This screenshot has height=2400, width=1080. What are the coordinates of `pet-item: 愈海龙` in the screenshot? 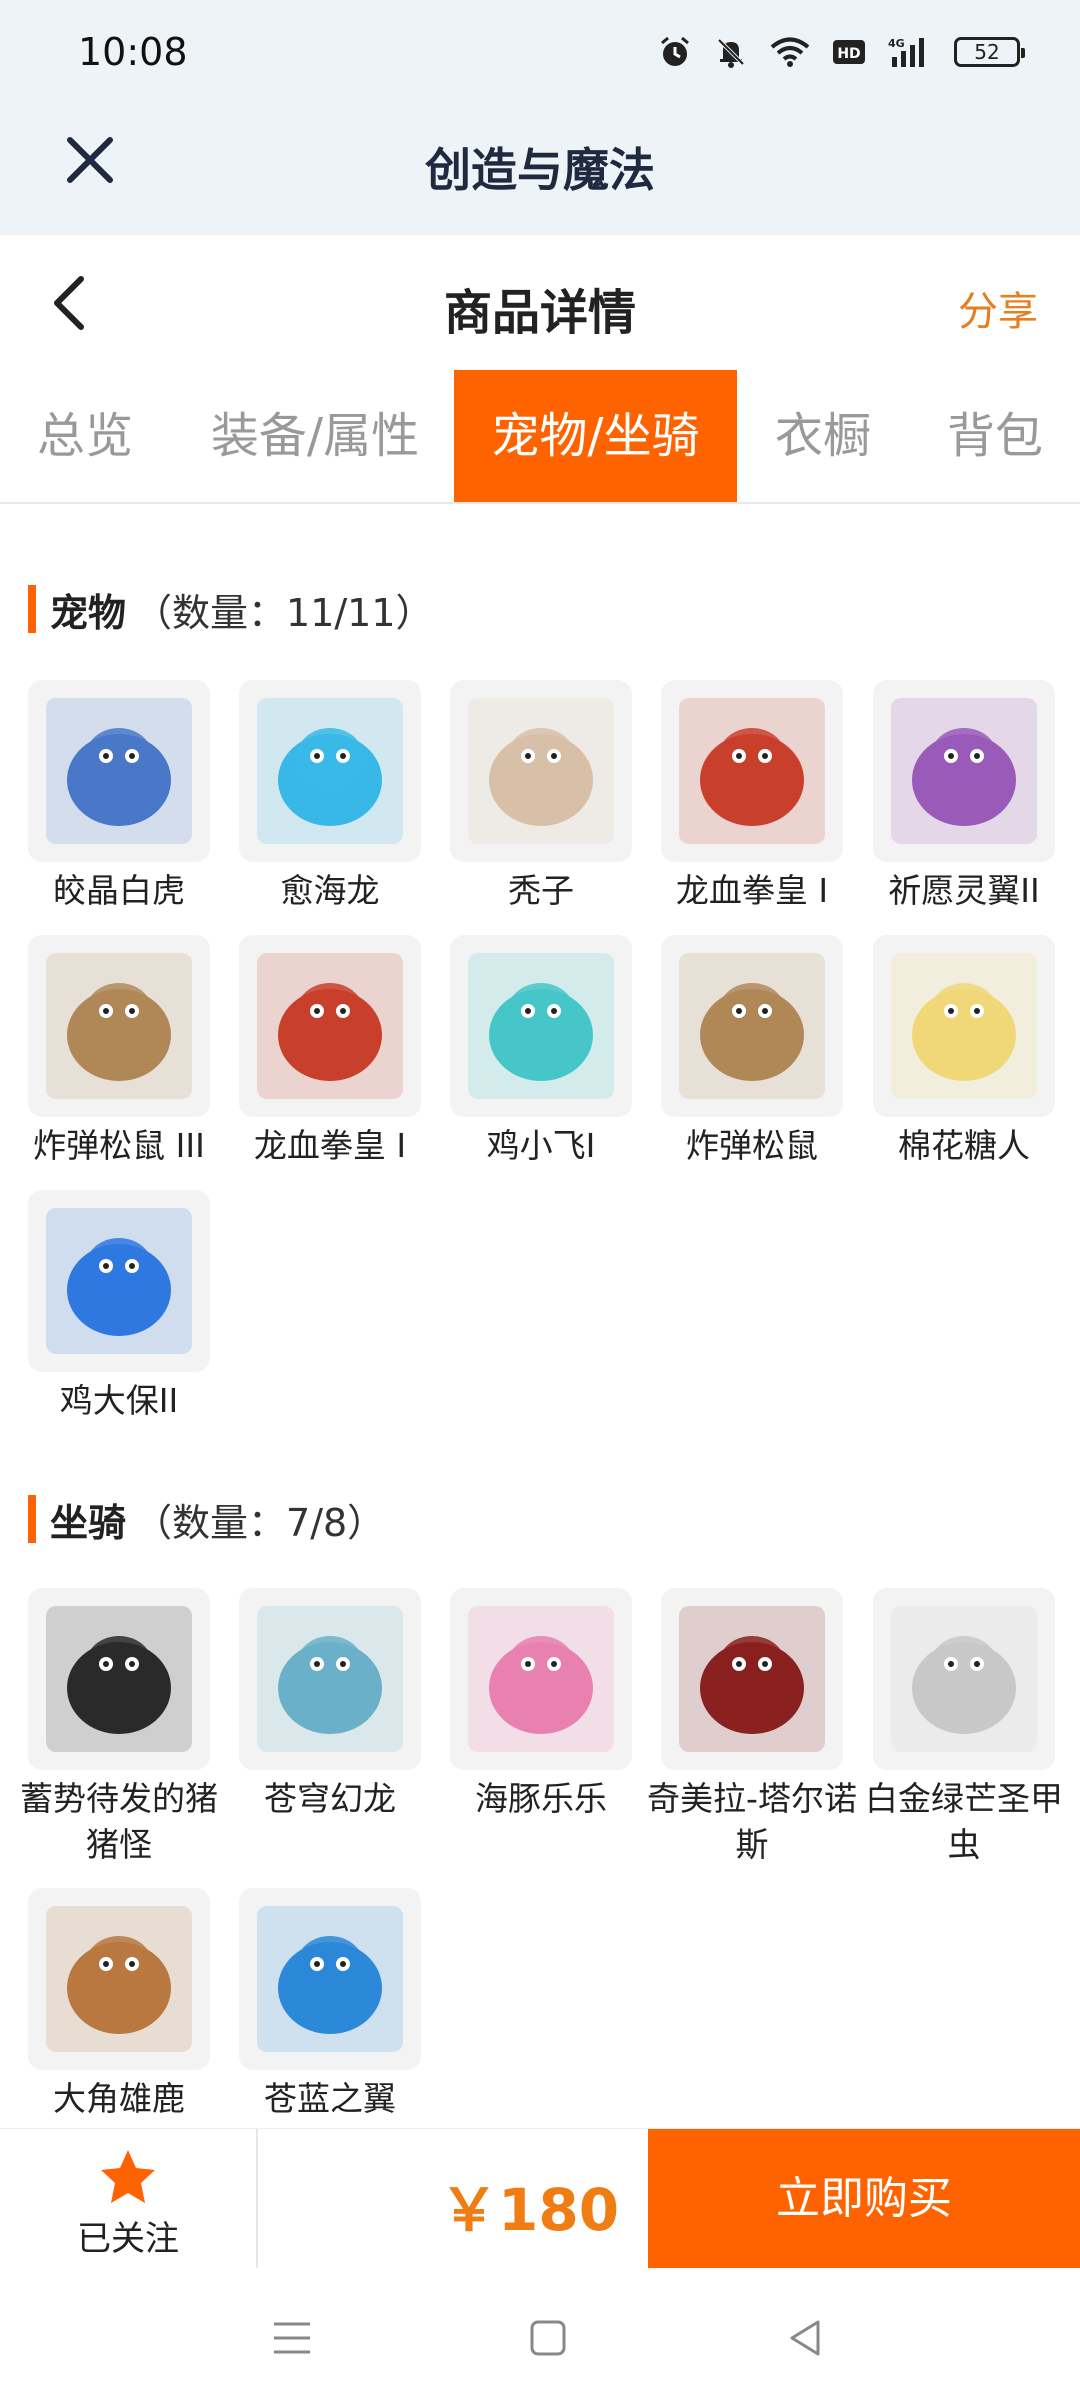 It's located at (330, 797).